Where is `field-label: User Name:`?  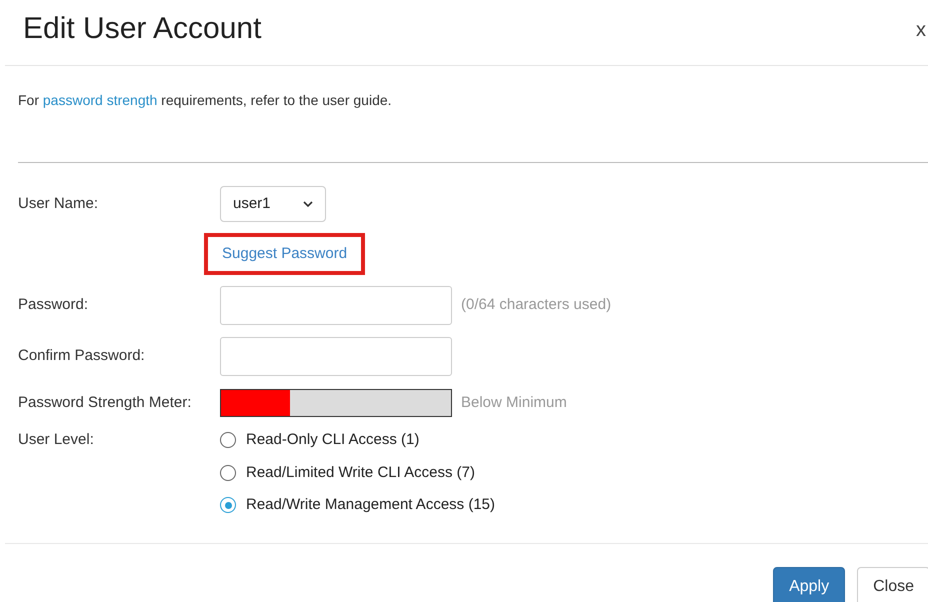 field-label: User Name: is located at coordinates (59, 204).